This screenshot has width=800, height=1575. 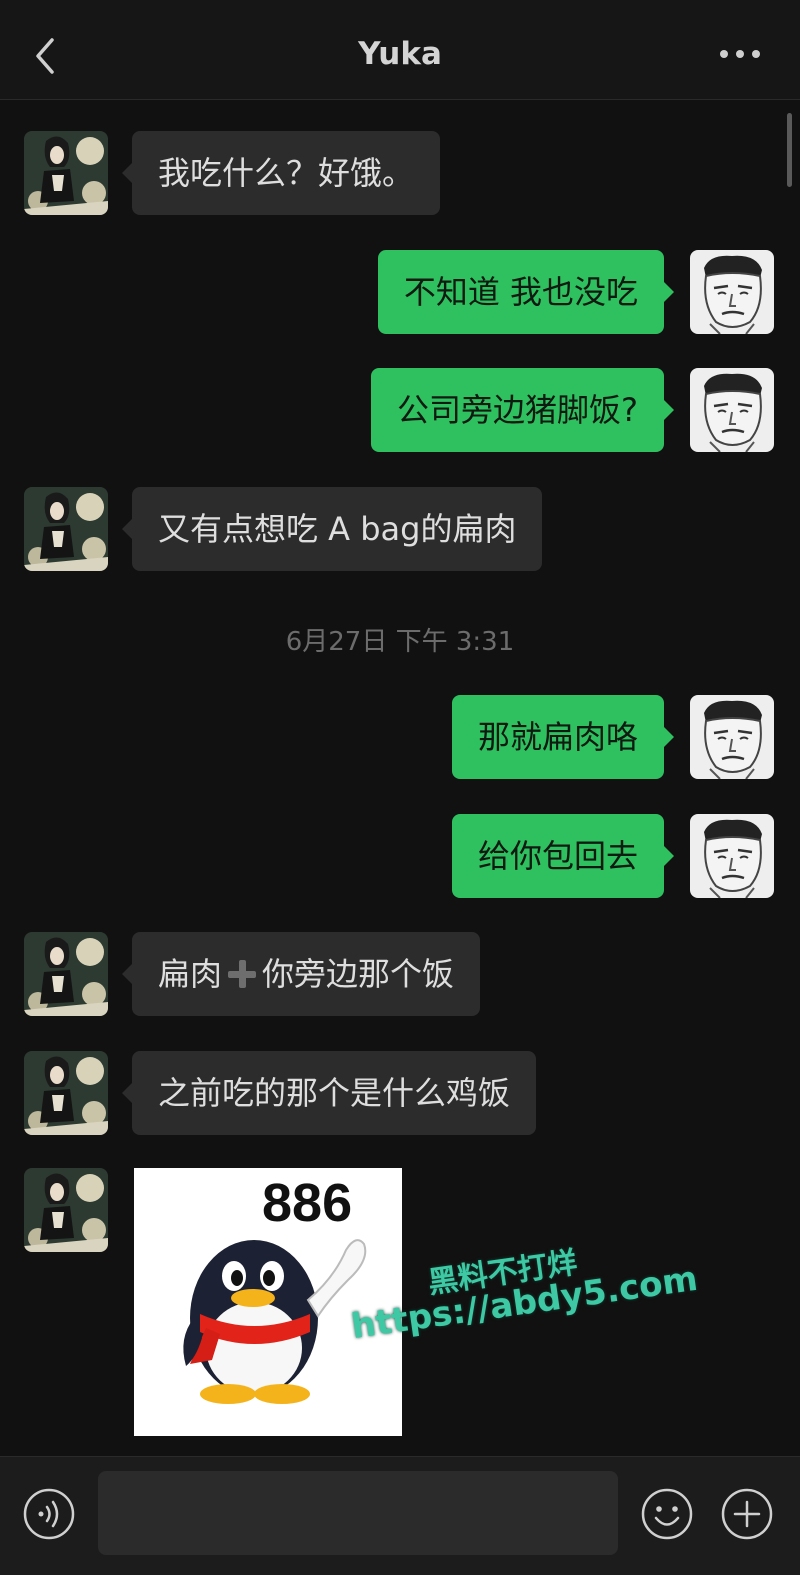 What do you see at coordinates (307, 1203) in the screenshot?
I see `sticker-caption: 886` at bounding box center [307, 1203].